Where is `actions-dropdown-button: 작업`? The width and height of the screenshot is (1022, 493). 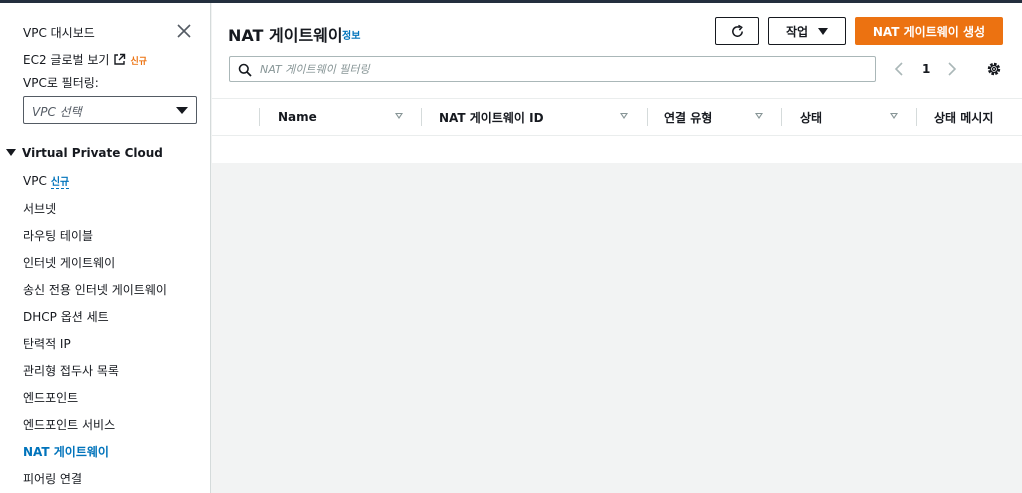 actions-dropdown-button: 작업 is located at coordinates (807, 31).